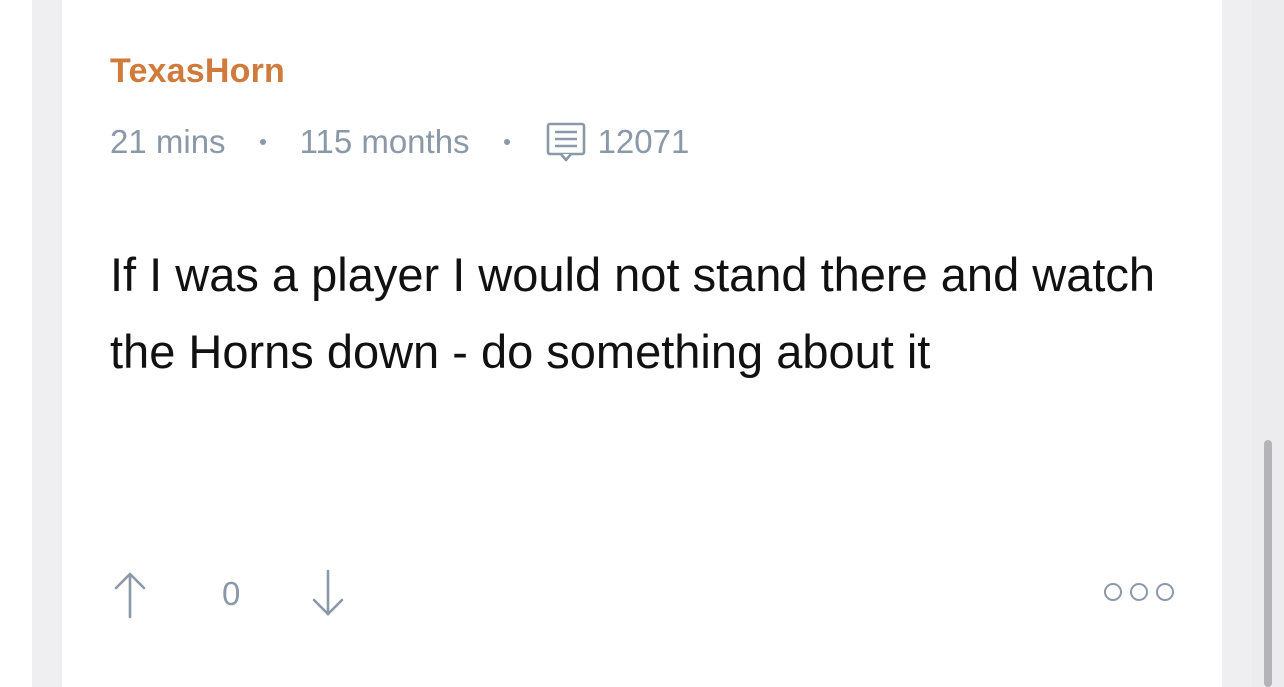  What do you see at coordinates (16, 343) in the screenshot?
I see `left-gutter` at bounding box center [16, 343].